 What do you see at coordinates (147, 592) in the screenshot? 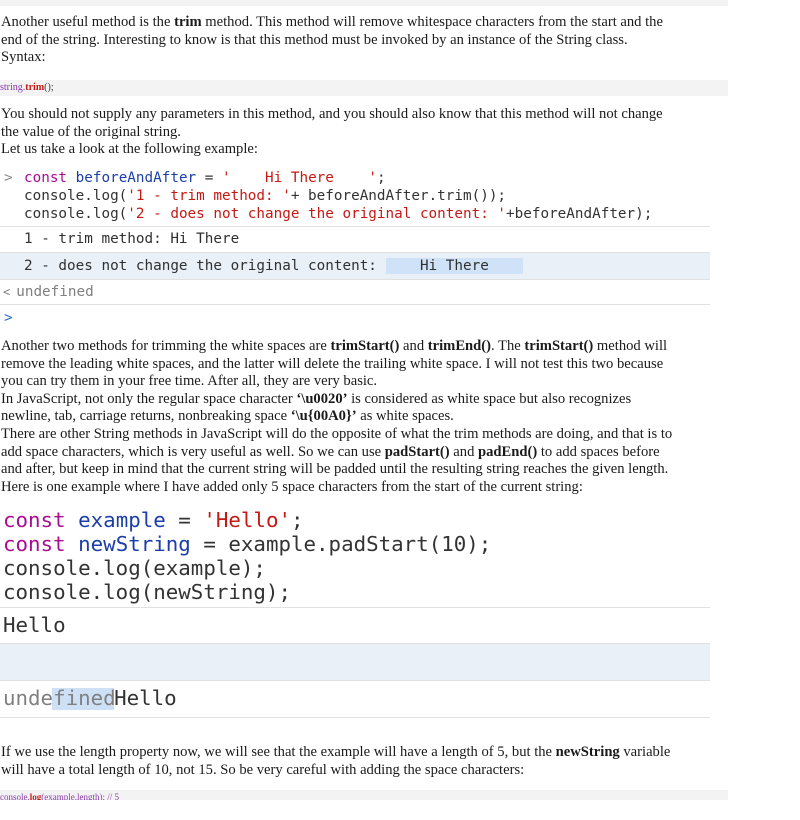
I see `code-line-4: console.log(newString);` at bounding box center [147, 592].